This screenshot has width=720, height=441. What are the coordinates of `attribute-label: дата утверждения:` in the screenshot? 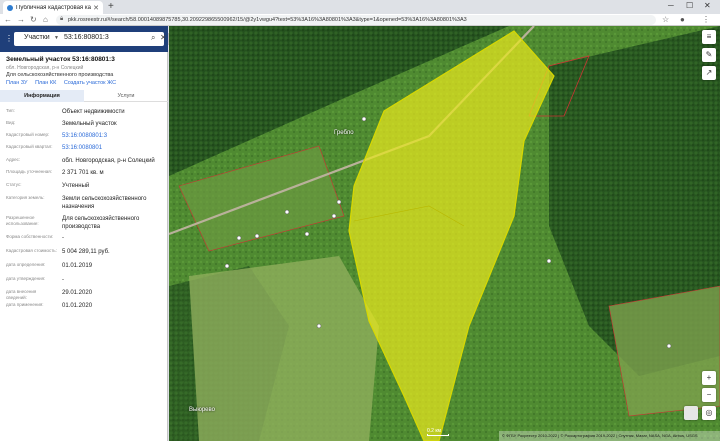 It's located at (26, 278).